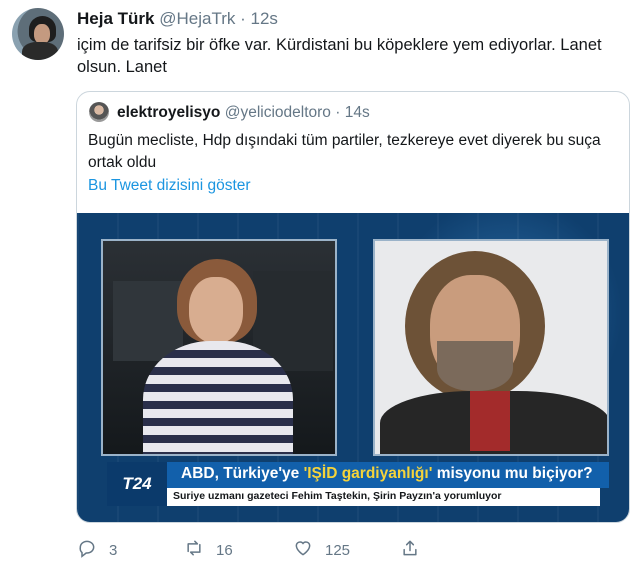 The height and width of the screenshot is (567, 640). Describe the element at coordinates (216, 310) in the screenshot. I see `host-figure-face` at that location.